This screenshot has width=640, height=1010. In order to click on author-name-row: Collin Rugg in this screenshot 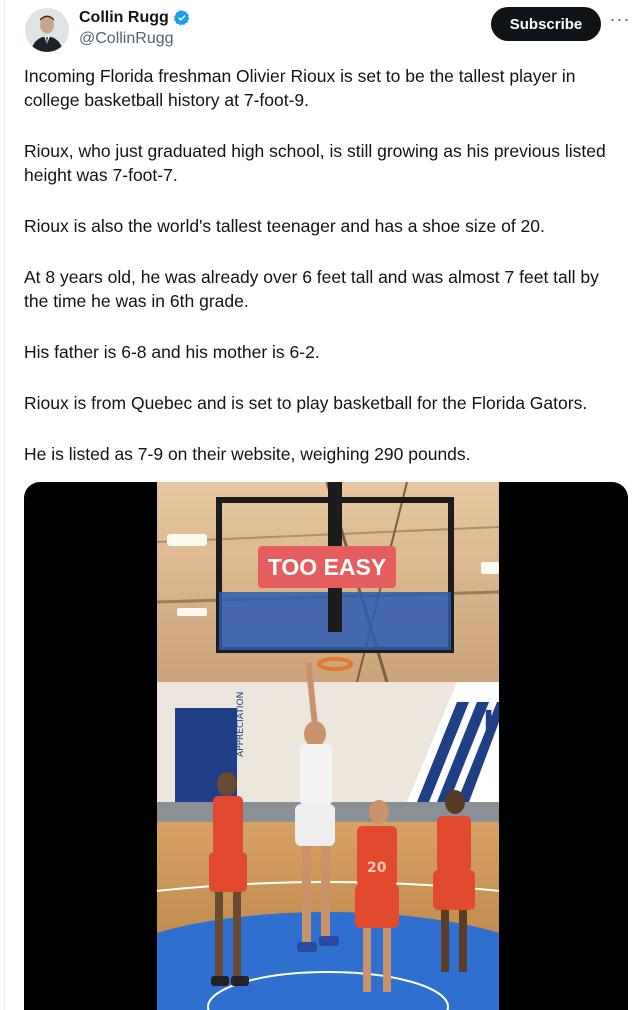, I will do `click(135, 18)`.